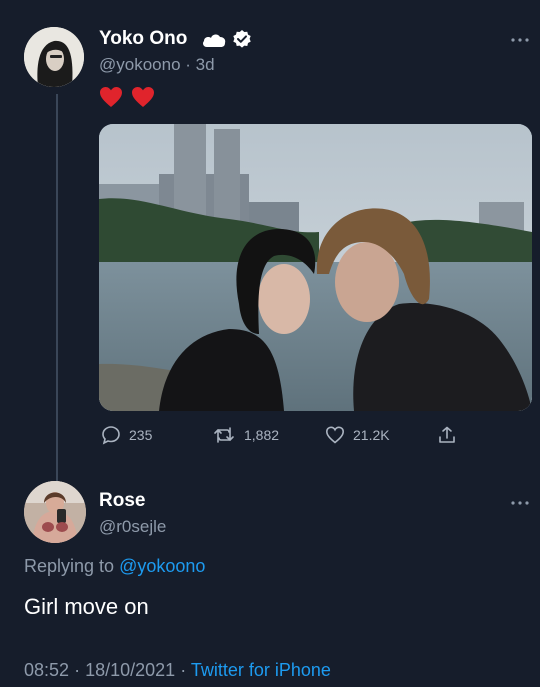 This screenshot has height=687, width=540. I want to click on author-name-text: Yoko Ono, so click(143, 38).